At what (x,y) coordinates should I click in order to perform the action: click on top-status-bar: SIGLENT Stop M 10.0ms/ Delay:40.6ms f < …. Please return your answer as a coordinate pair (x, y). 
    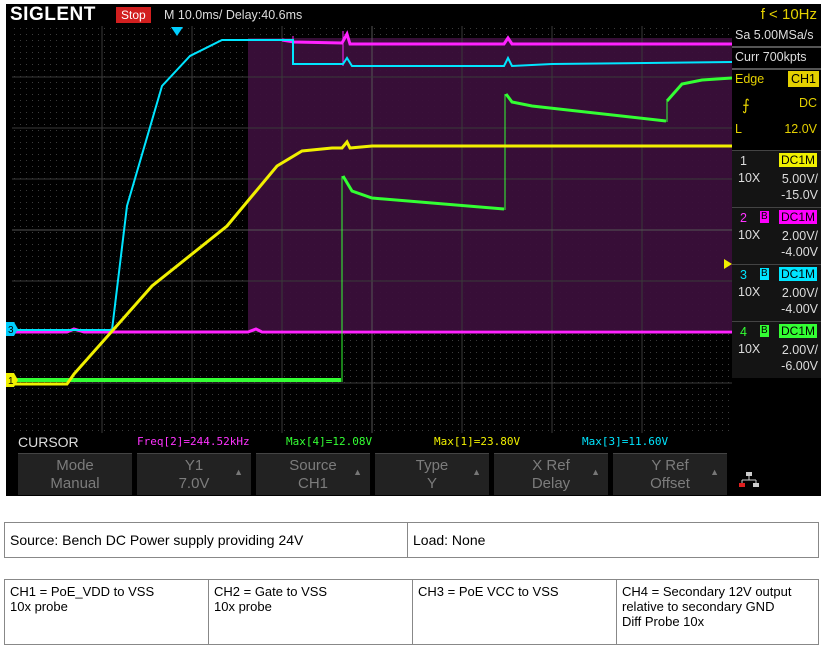
    Looking at the image, I should click on (413, 15).